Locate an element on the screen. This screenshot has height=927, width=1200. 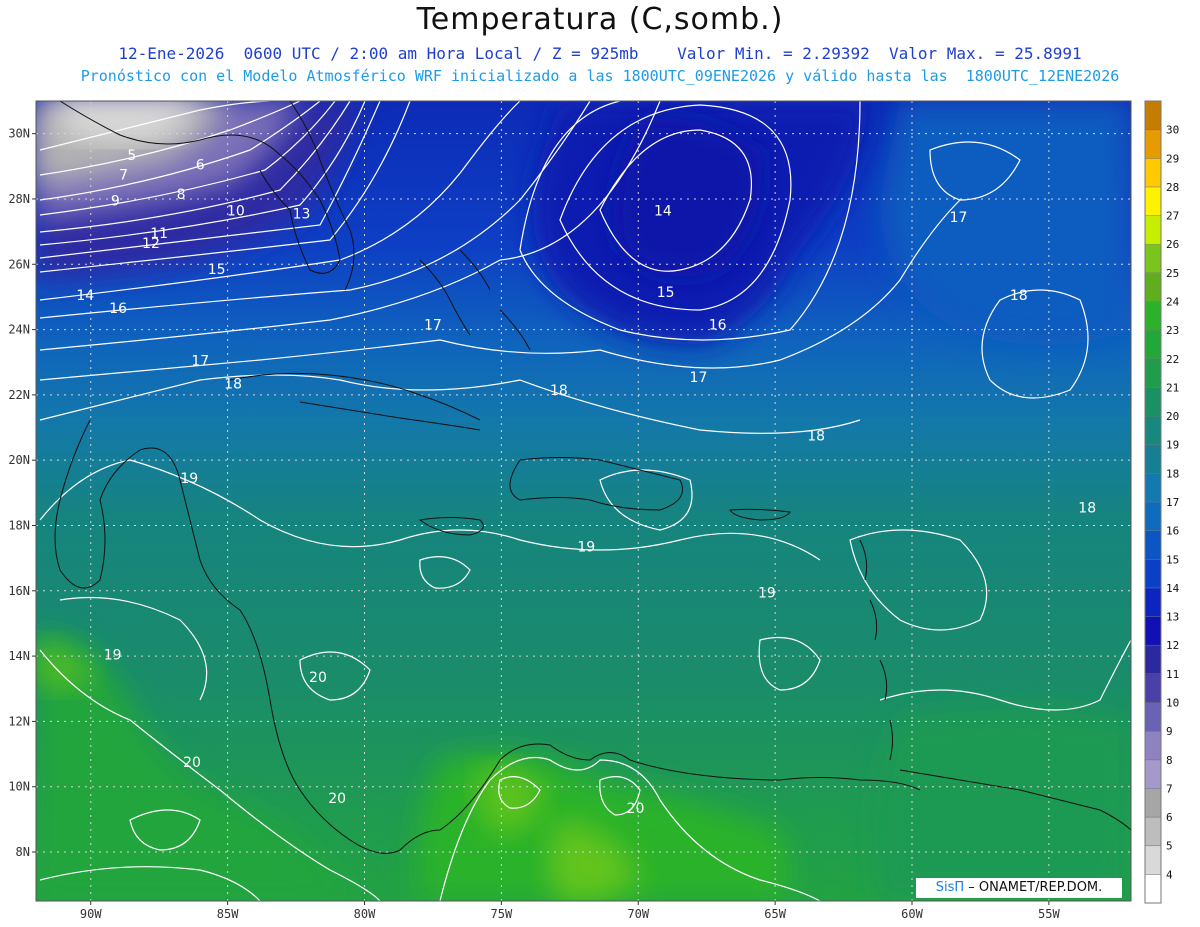
colorbar-label: 8 is located at coordinates (1169, 760).